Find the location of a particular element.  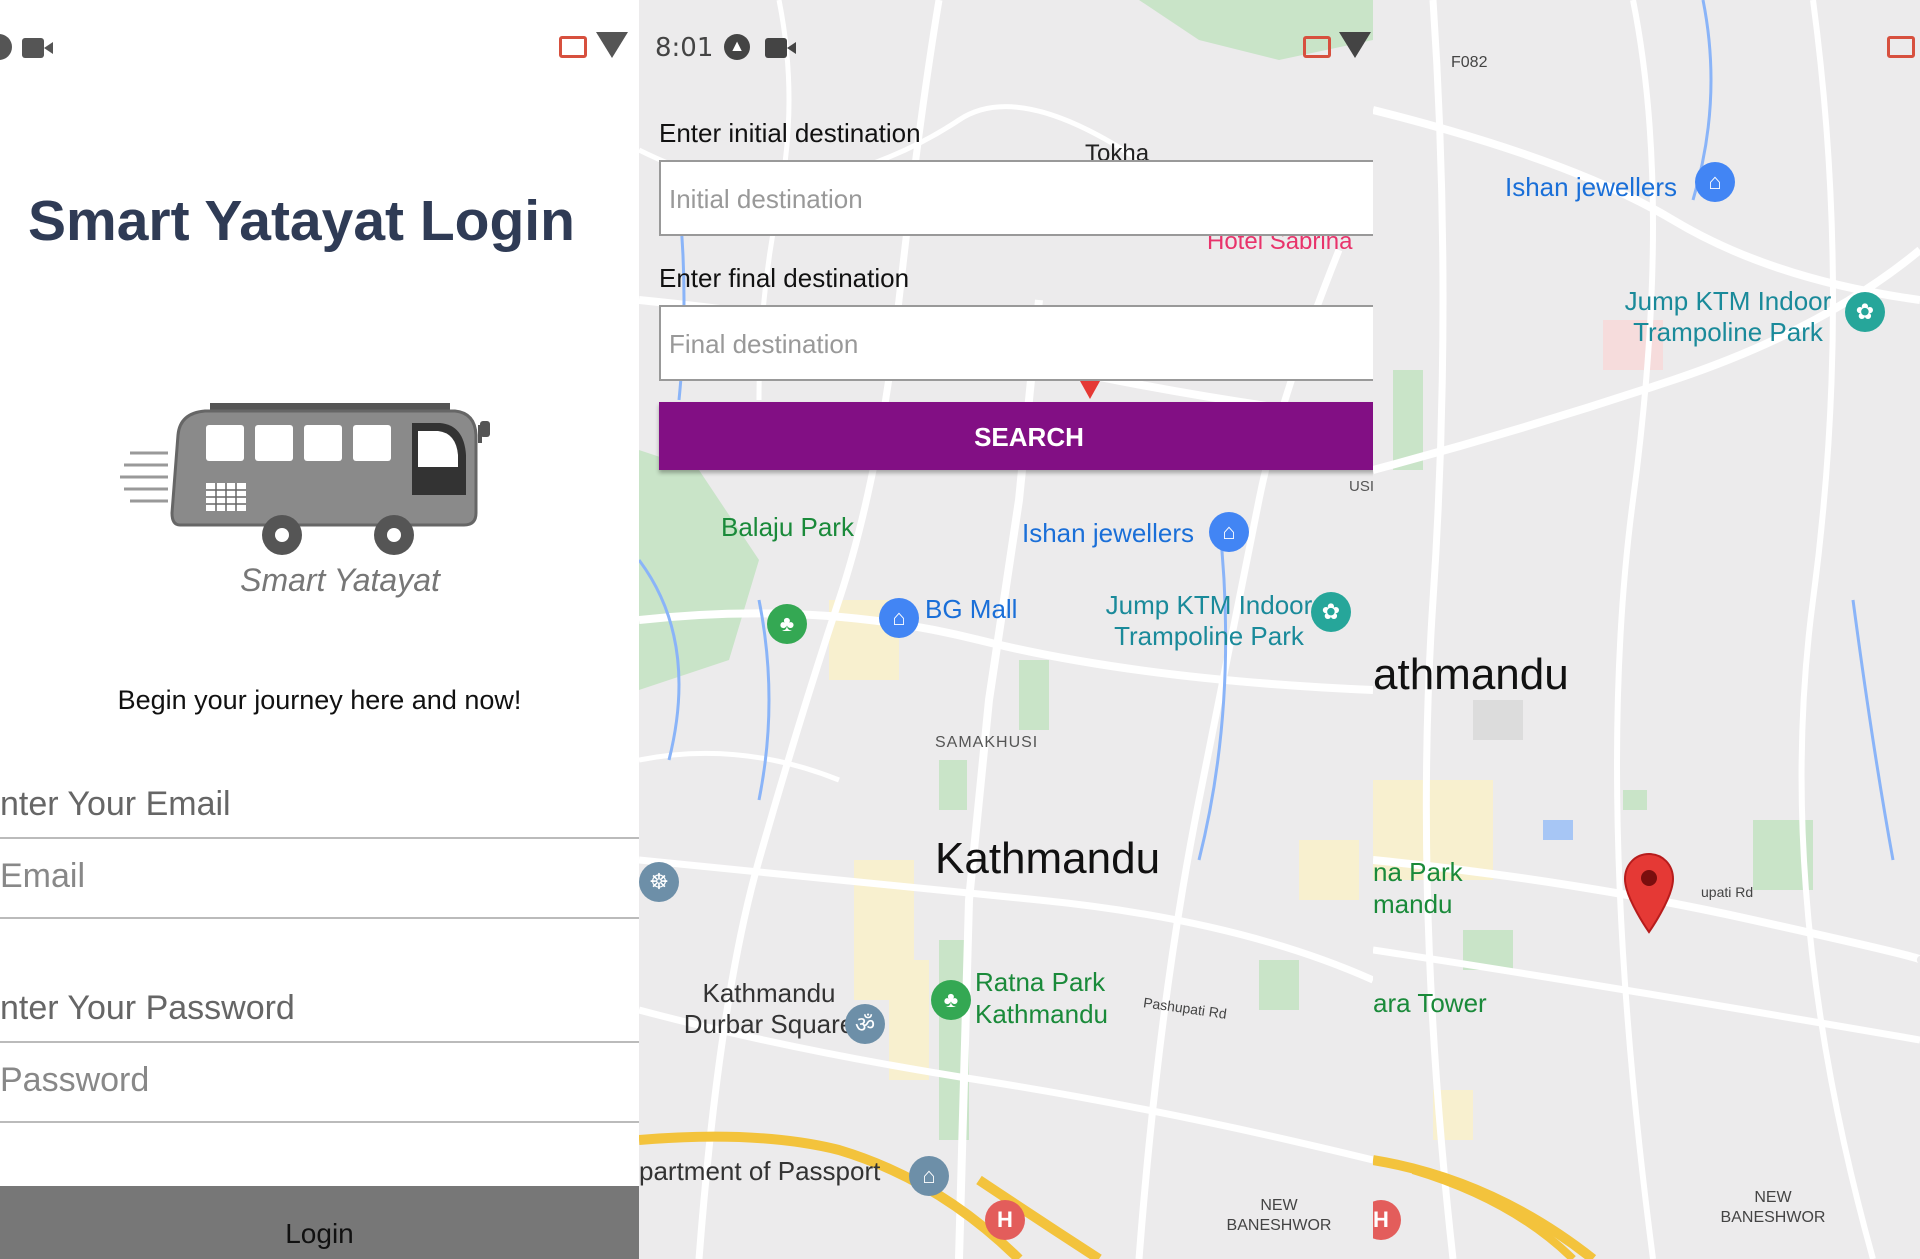

hospital-icon: H is located at coordinates (1005, 1220).